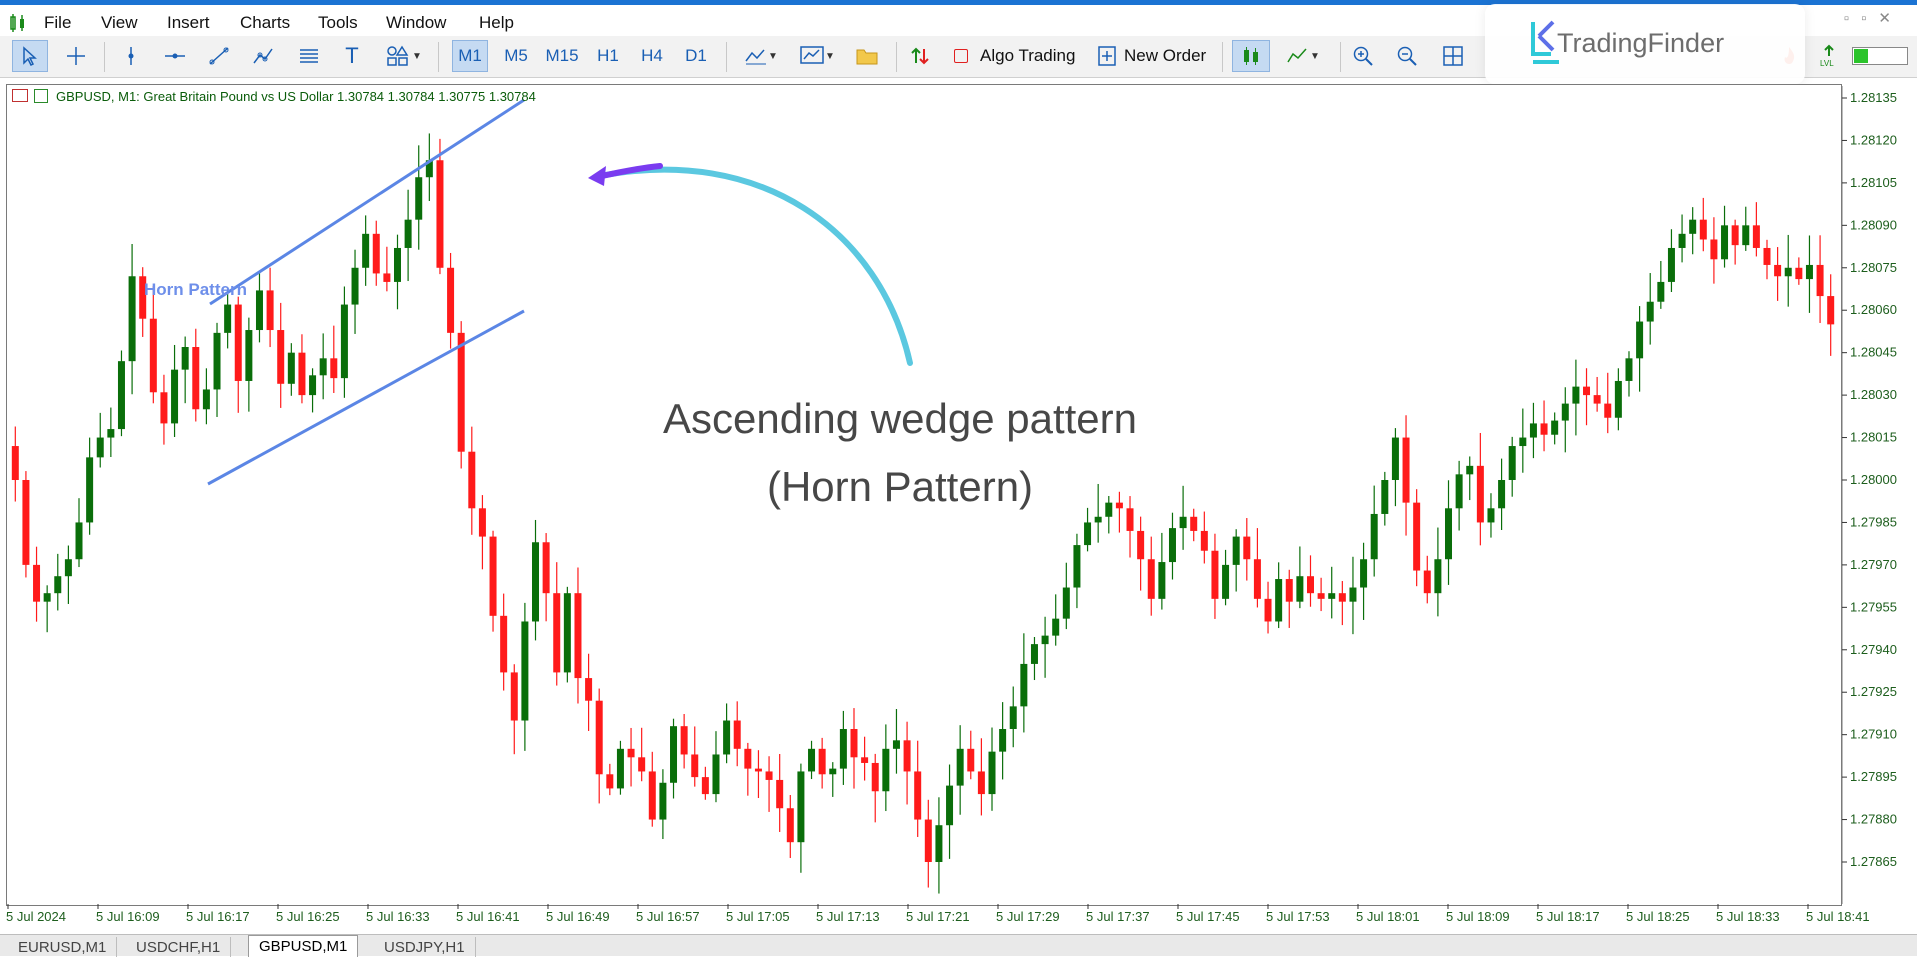  Describe the element at coordinates (63, 947) in the screenshot. I see `tab-eurusd-m1: EURUSD,M1` at that location.